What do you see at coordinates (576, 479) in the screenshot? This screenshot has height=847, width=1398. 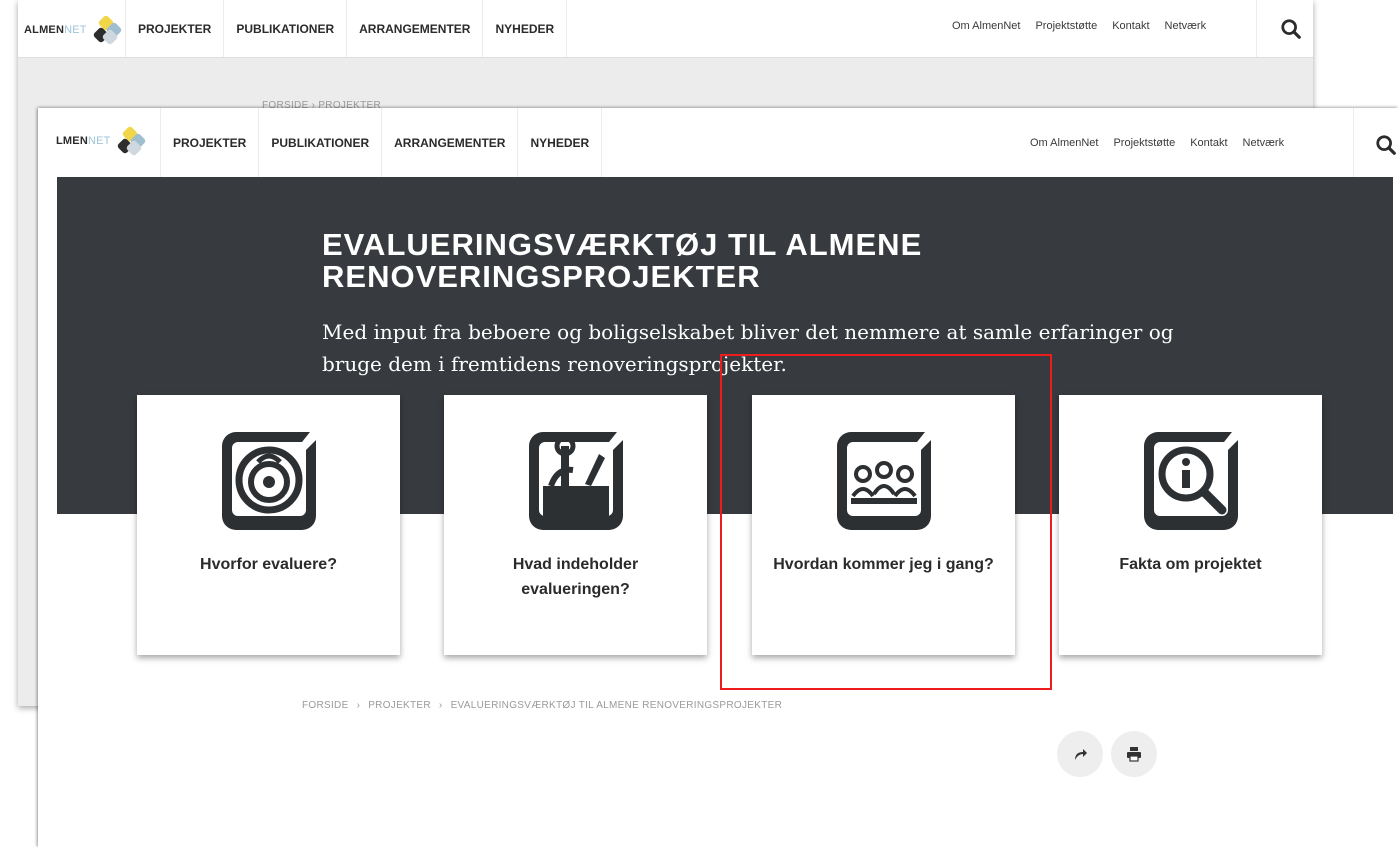 I see `toolbox-icon` at bounding box center [576, 479].